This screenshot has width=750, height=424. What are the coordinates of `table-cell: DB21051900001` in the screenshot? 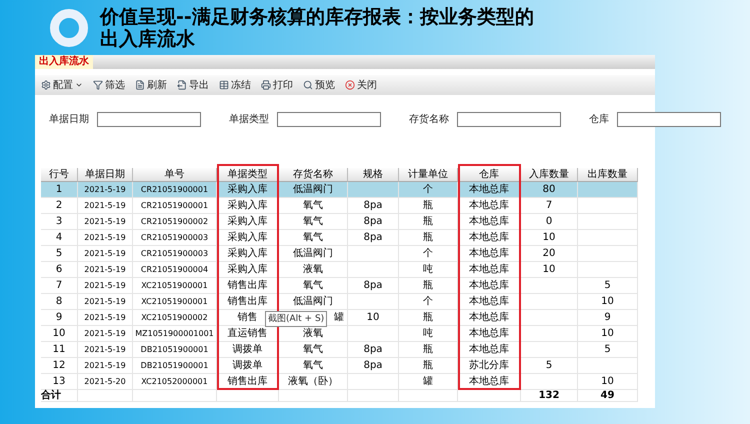 It's located at (175, 366).